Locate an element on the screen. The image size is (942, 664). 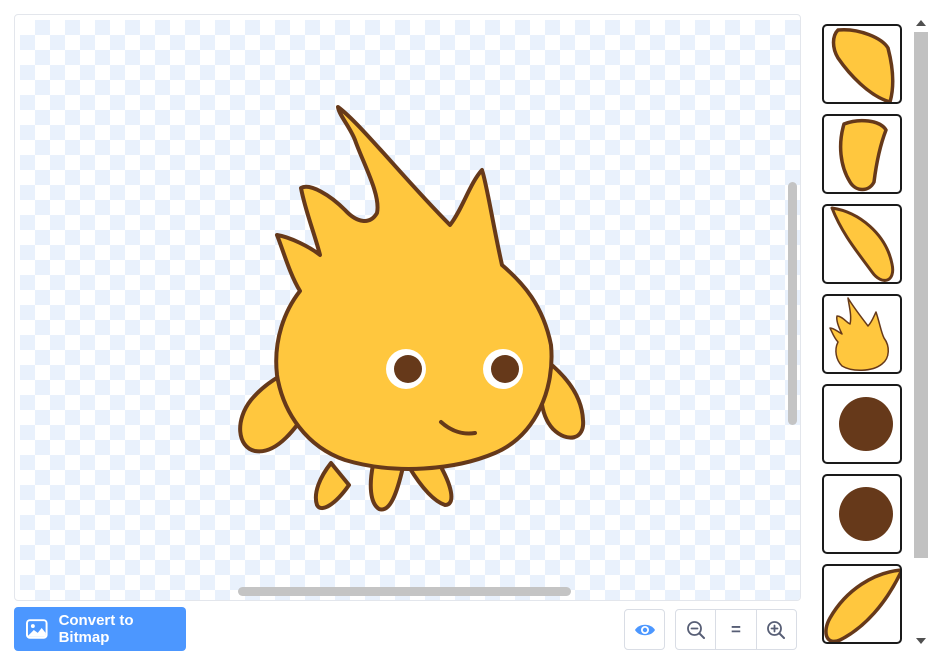
zoom-in-icon is located at coordinates (776, 629).